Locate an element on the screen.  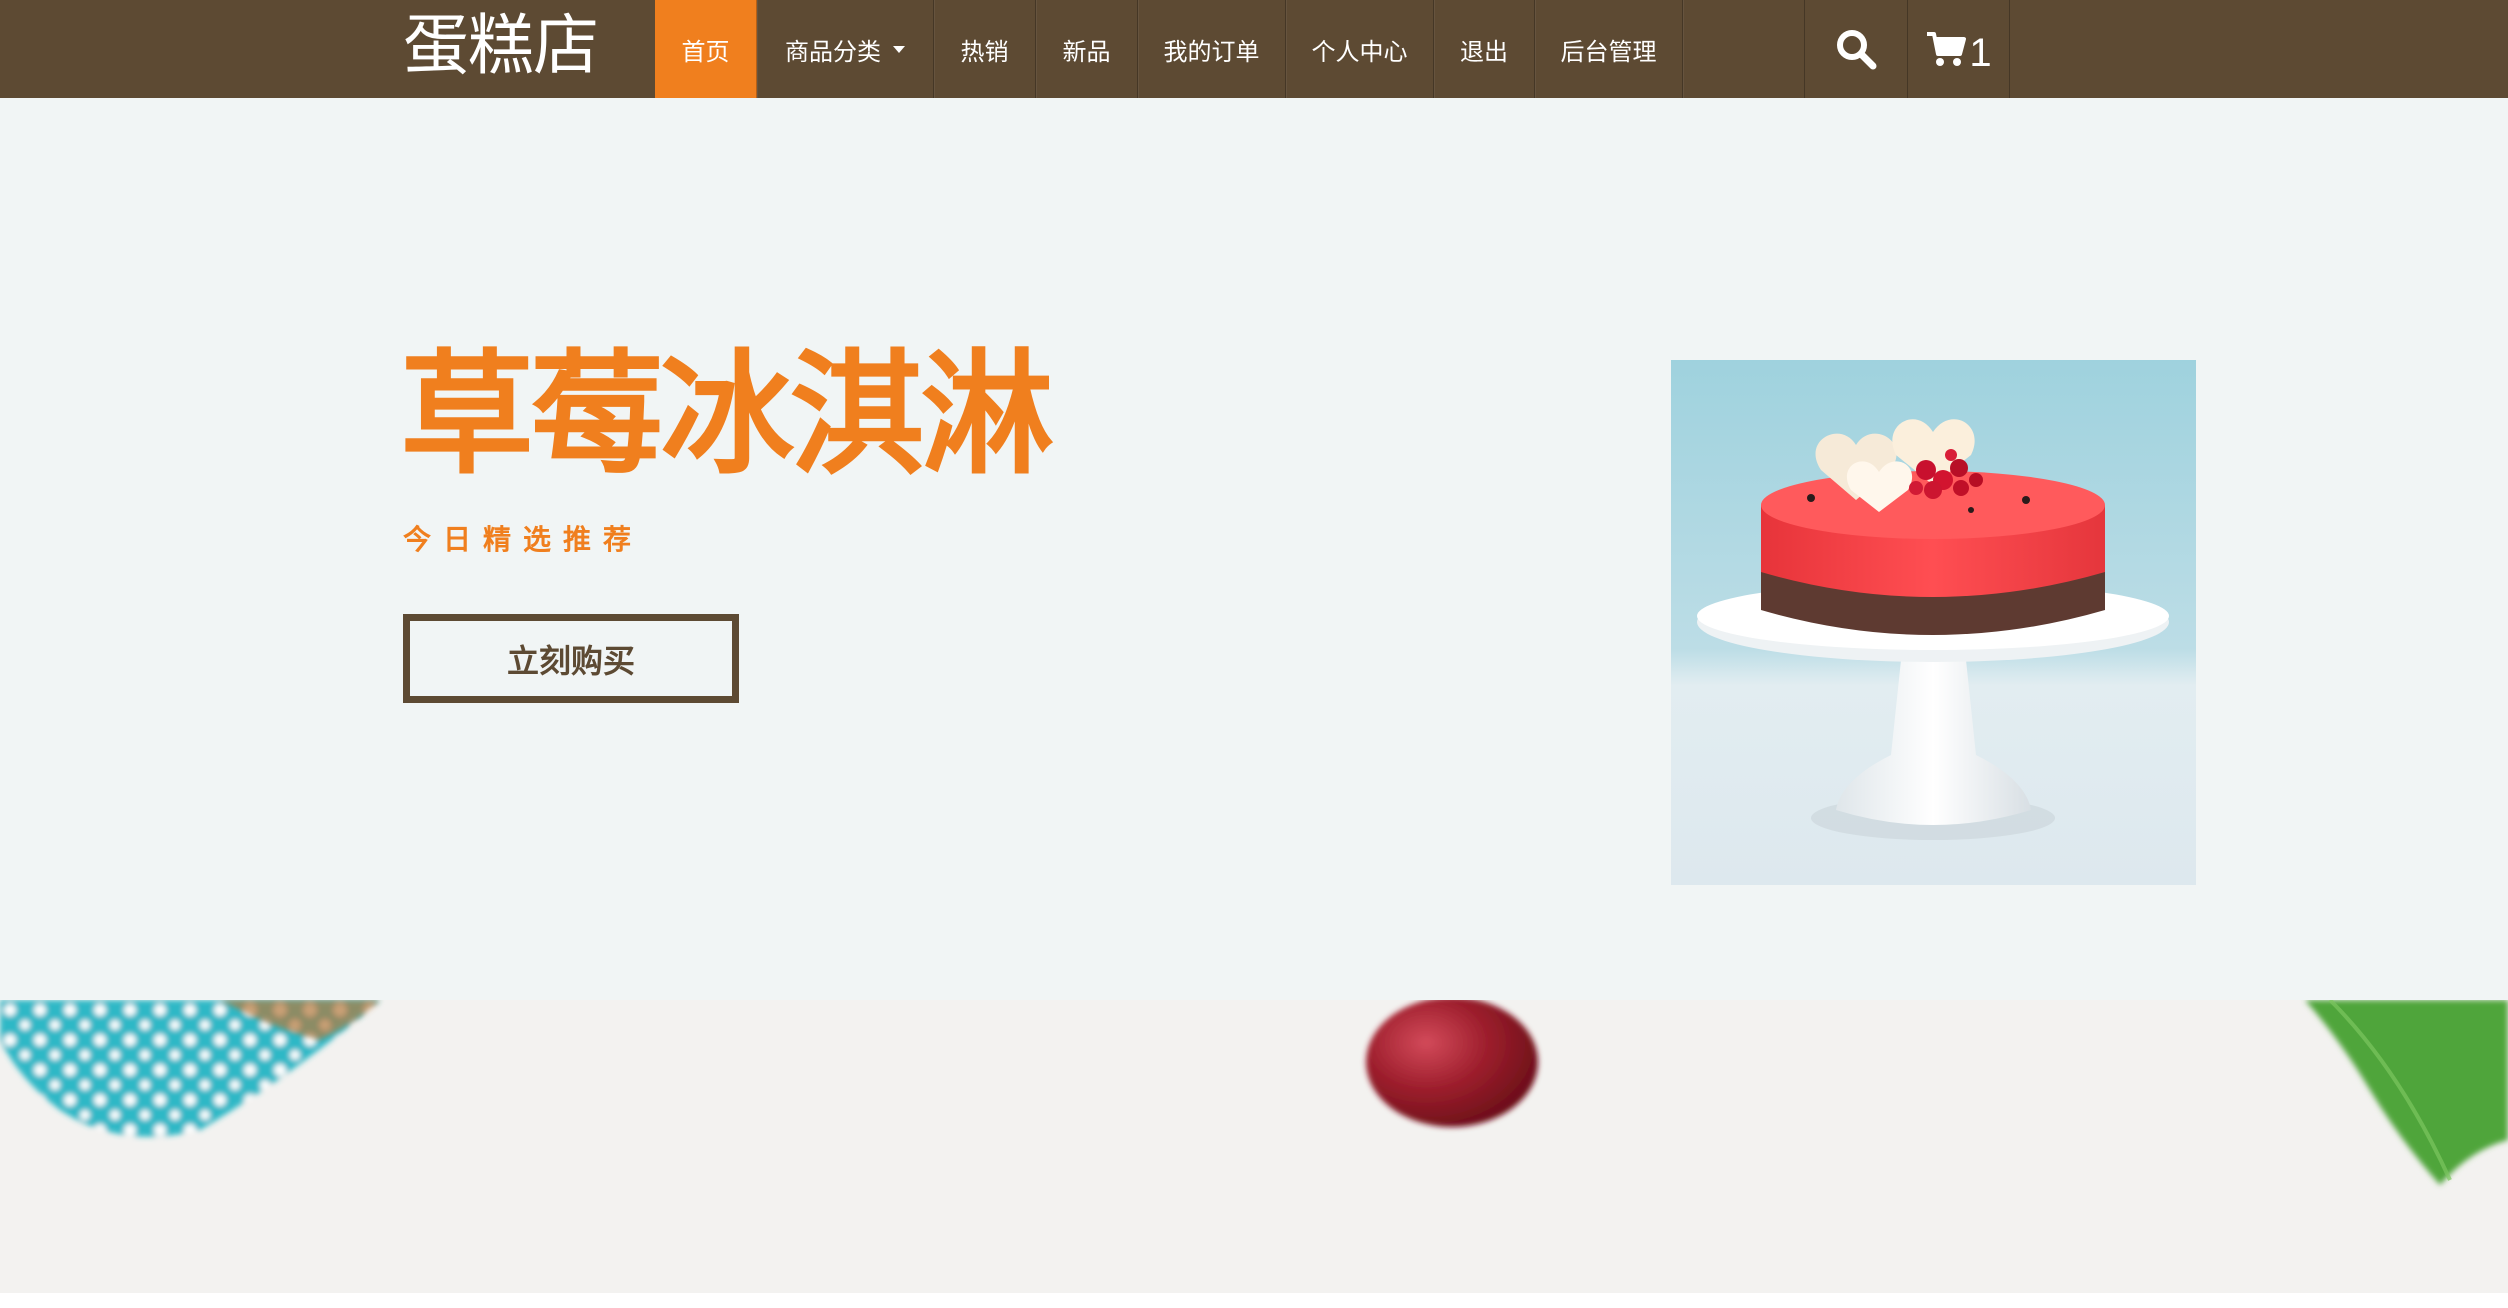
nav-item-admin: 后台管理 is located at coordinates (1609, 49).